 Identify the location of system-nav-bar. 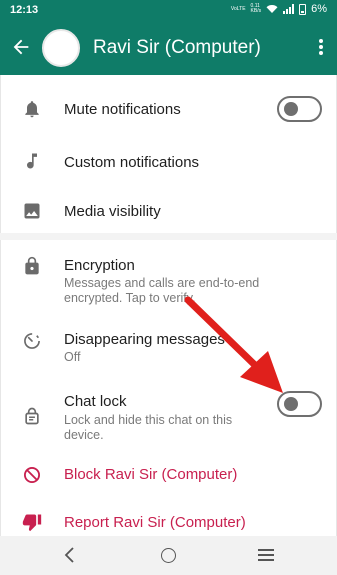
(168, 555).